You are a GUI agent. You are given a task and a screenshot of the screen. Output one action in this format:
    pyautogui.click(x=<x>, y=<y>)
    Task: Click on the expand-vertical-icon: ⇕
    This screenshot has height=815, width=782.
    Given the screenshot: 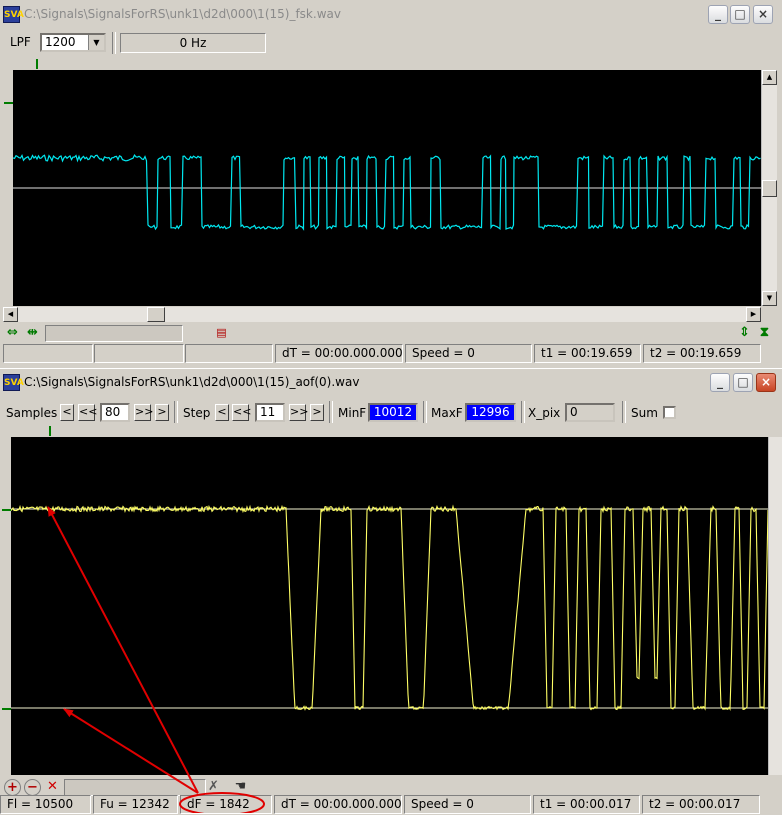 What is the action you would take?
    pyautogui.click(x=744, y=333)
    